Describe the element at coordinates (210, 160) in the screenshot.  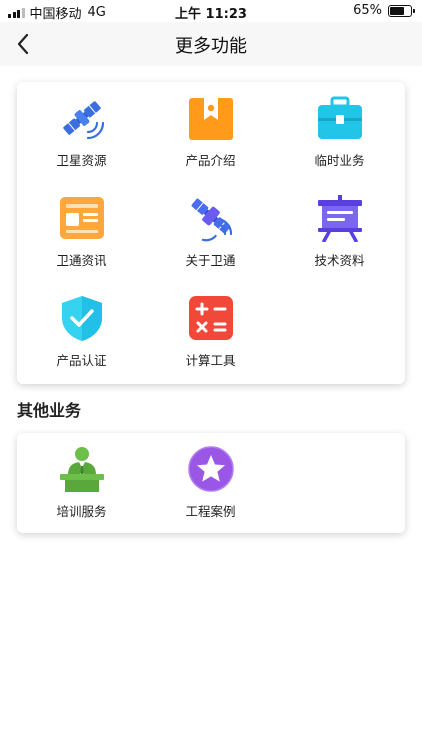
I see `grid-item-label: 产品介绍` at that location.